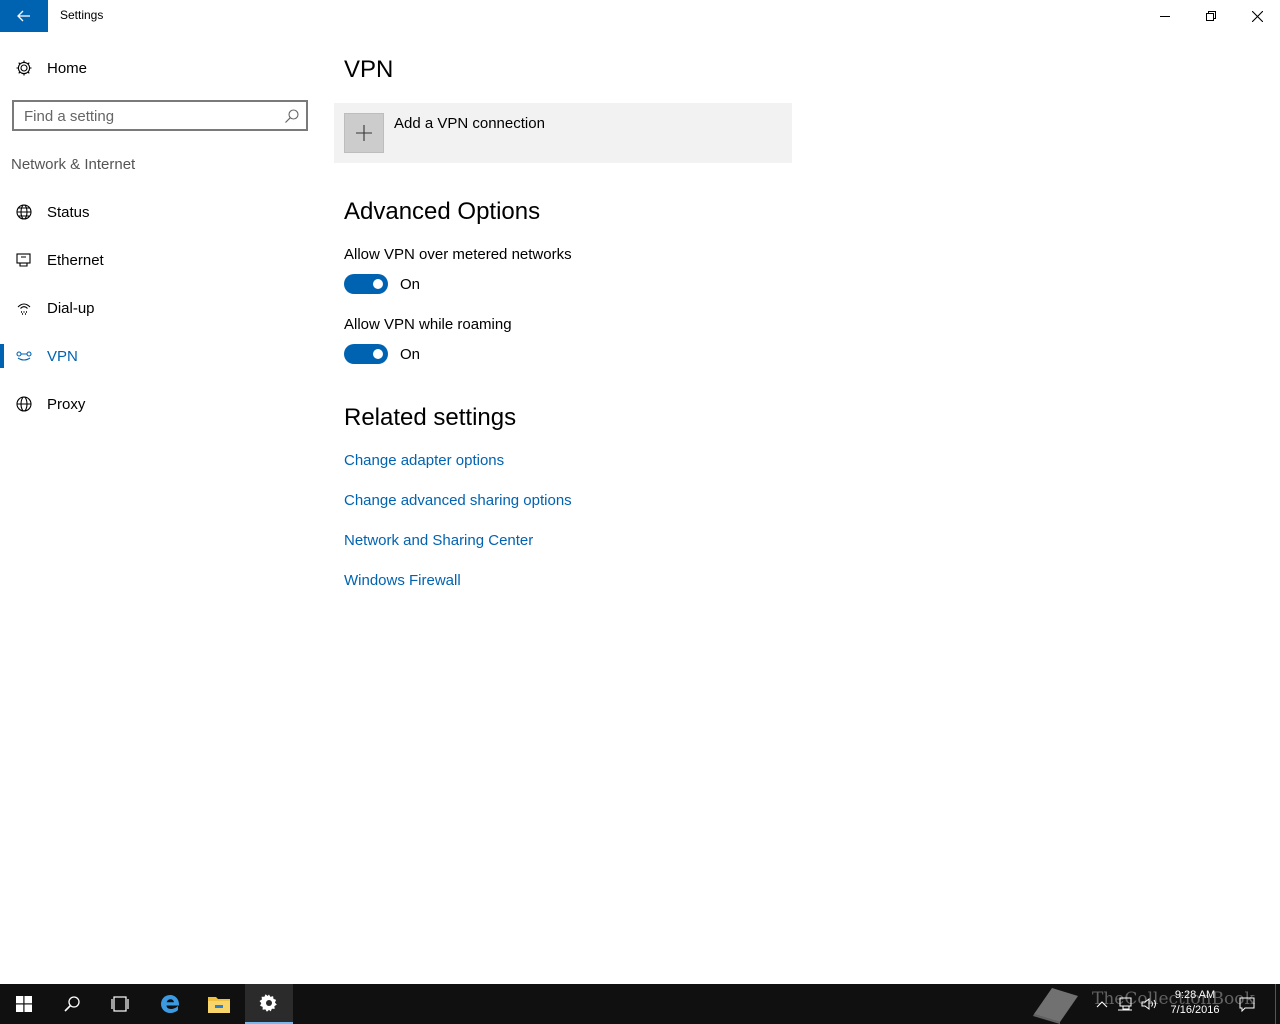 The width and height of the screenshot is (1280, 1024). I want to click on network-tray-button, so click(1125, 1004).